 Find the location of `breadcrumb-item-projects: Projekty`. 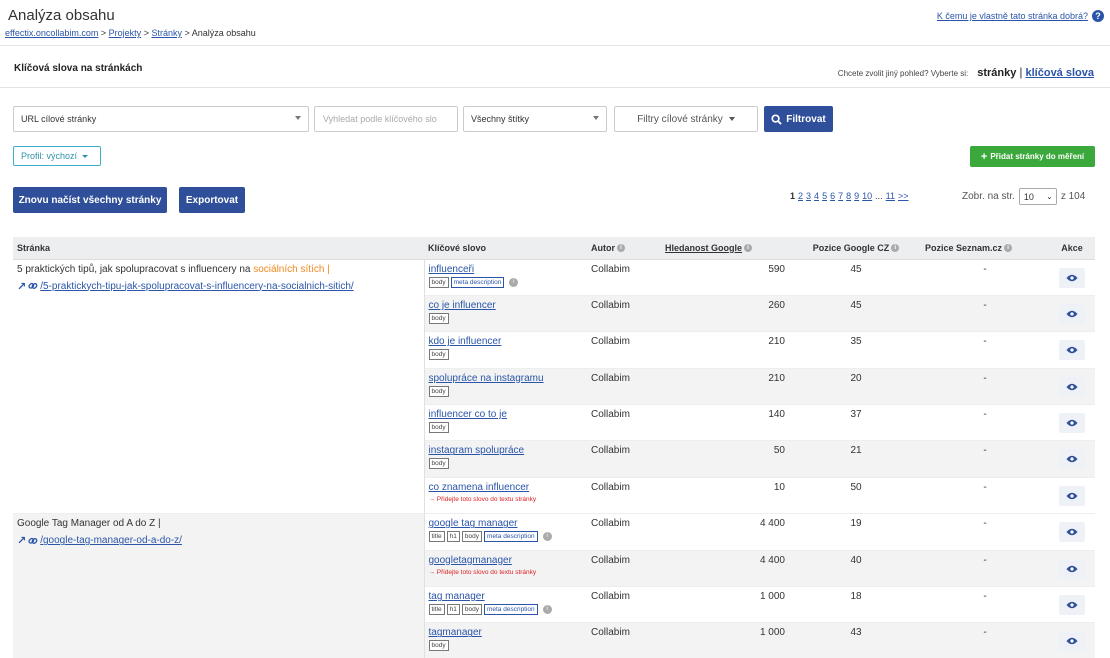

breadcrumb-item-projects: Projekty is located at coordinates (125, 33).